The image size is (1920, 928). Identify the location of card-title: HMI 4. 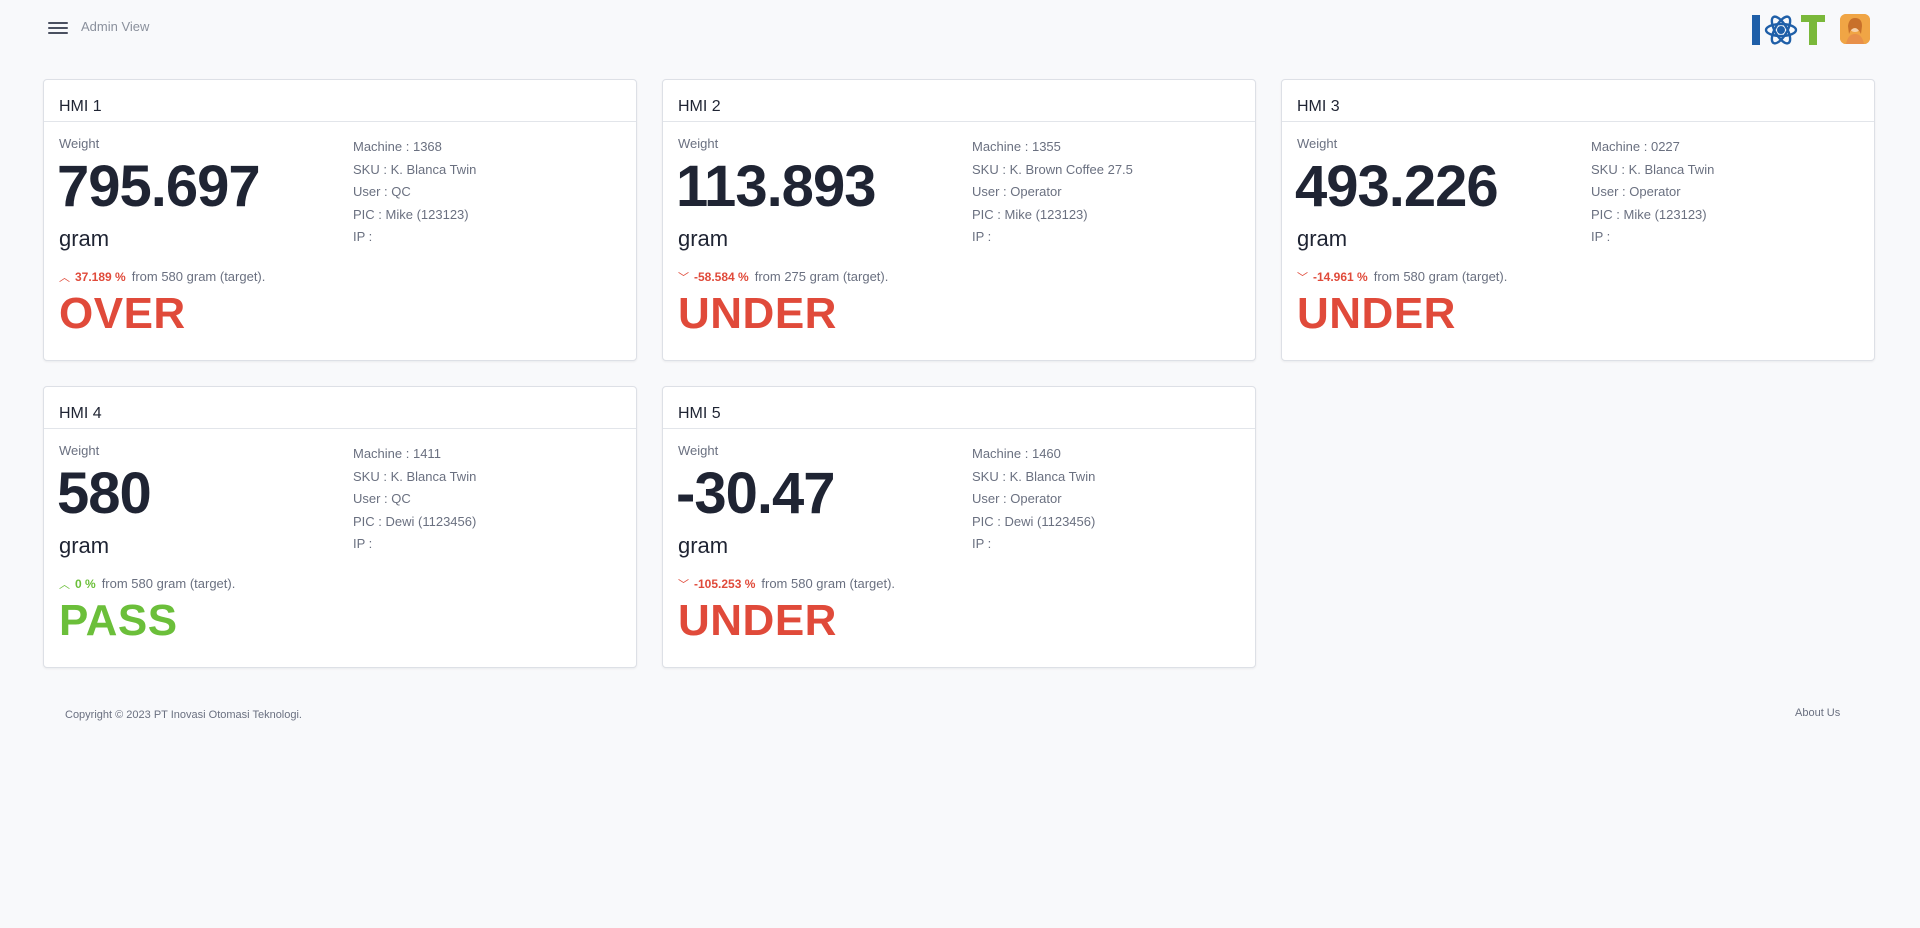
(80, 413).